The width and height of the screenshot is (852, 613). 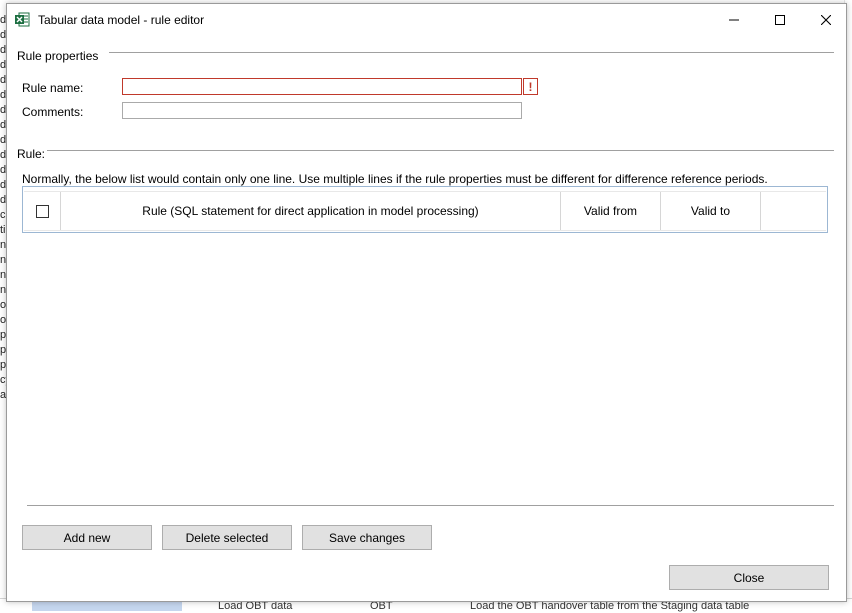 I want to click on close-button: Close, so click(x=749, y=577).